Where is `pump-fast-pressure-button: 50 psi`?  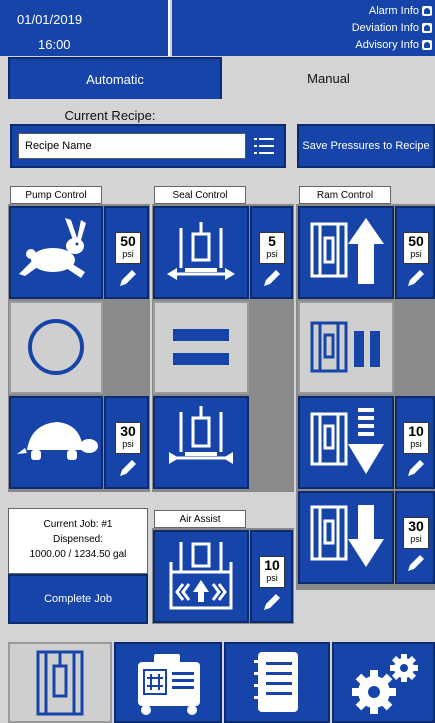
pump-fast-pressure-button: 50 psi is located at coordinates (126, 252).